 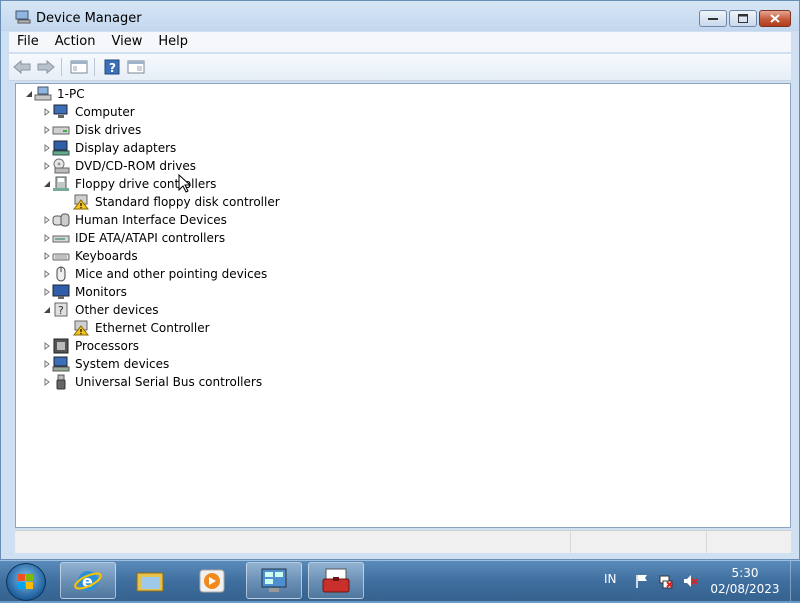 What do you see at coordinates (61, 112) in the screenshot?
I see `computer-icon` at bounding box center [61, 112].